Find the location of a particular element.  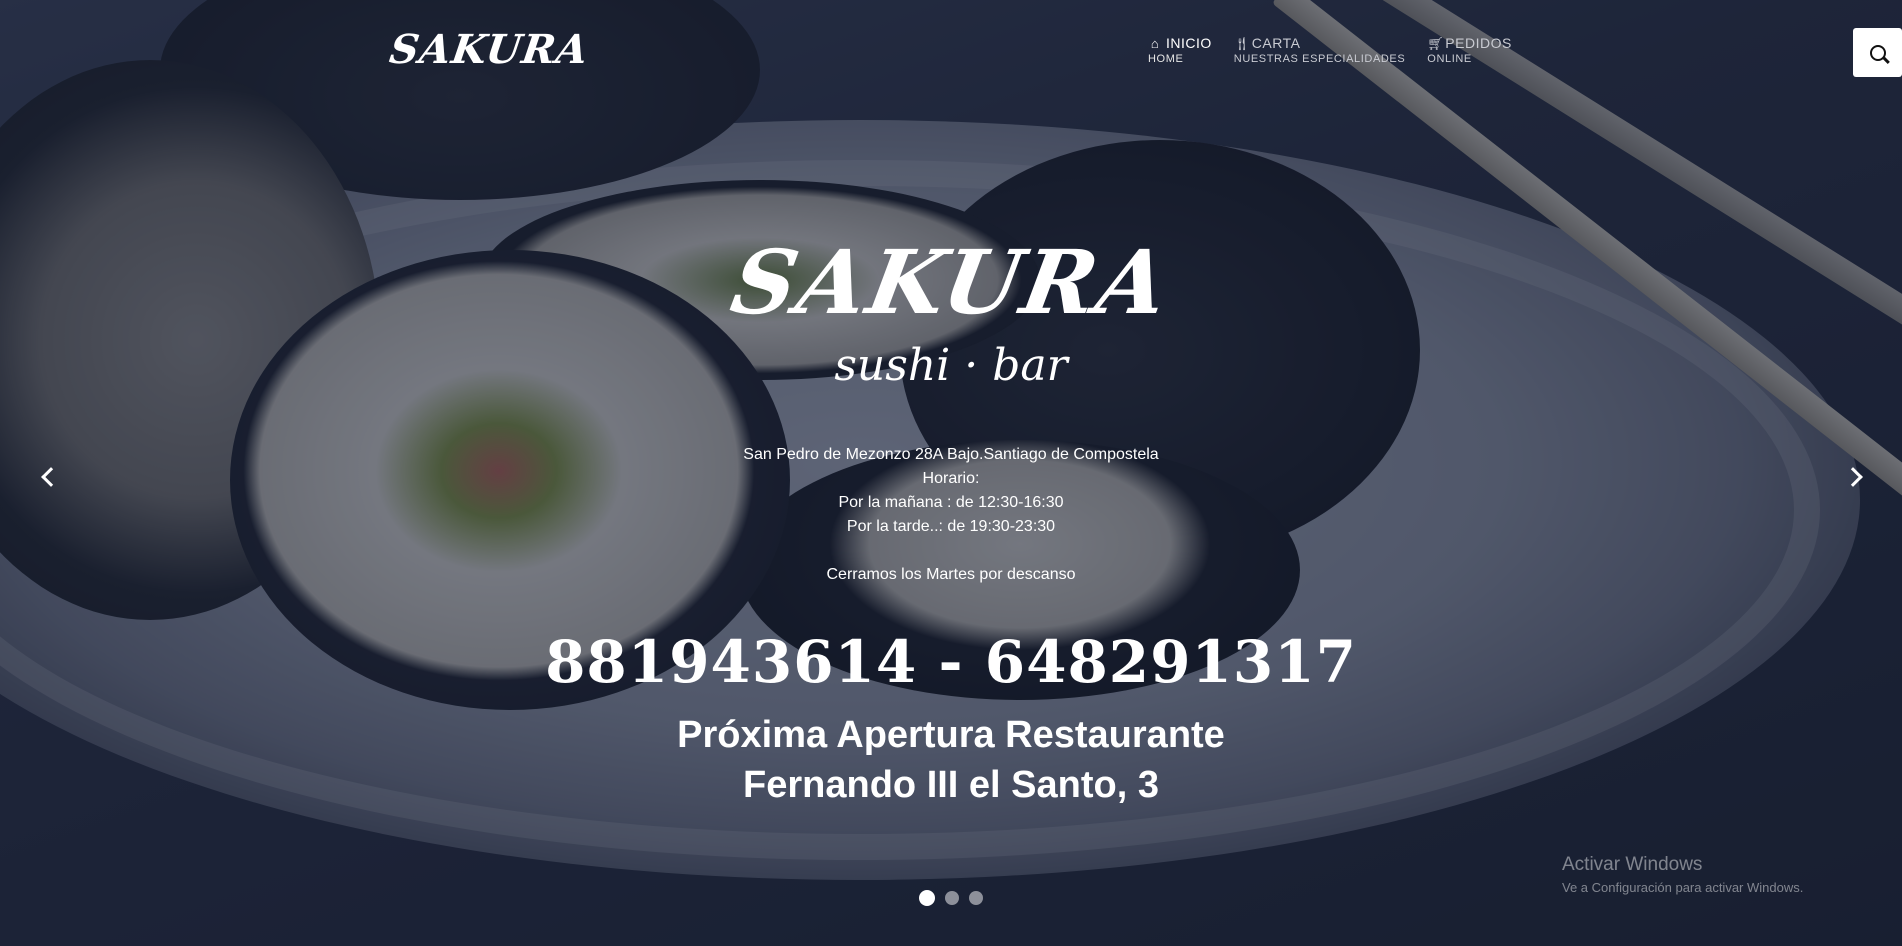

hours-morning: Por la mañana : de 12:30-16:30 is located at coordinates (951, 502).